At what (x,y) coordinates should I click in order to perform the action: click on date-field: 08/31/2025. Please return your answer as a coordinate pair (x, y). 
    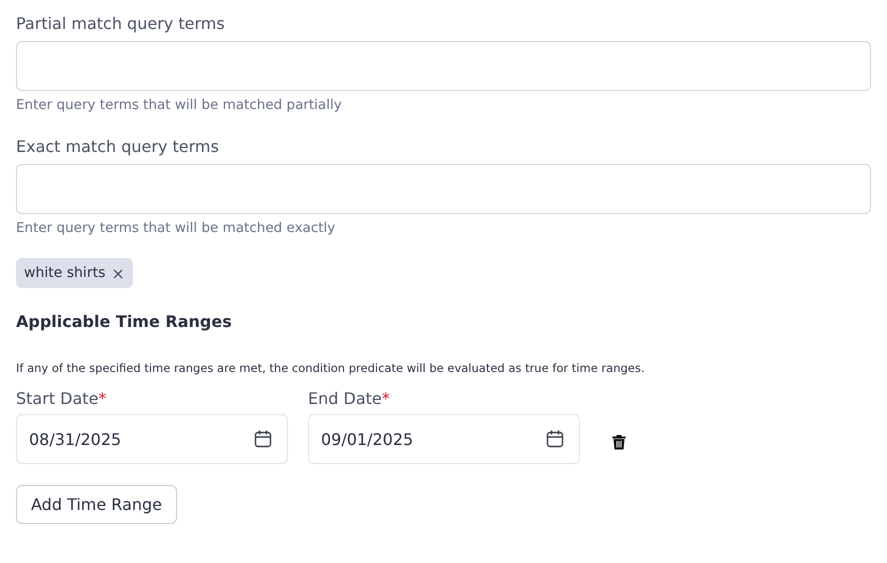
    Looking at the image, I should click on (152, 439).